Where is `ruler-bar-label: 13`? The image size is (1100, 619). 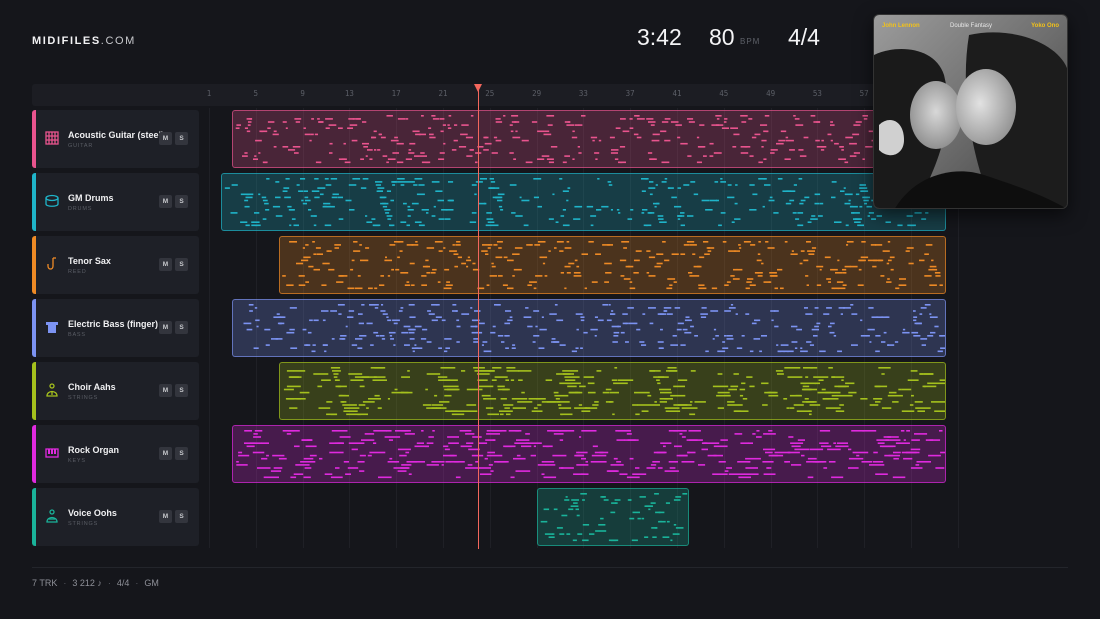 ruler-bar-label: 13 is located at coordinates (349, 93).